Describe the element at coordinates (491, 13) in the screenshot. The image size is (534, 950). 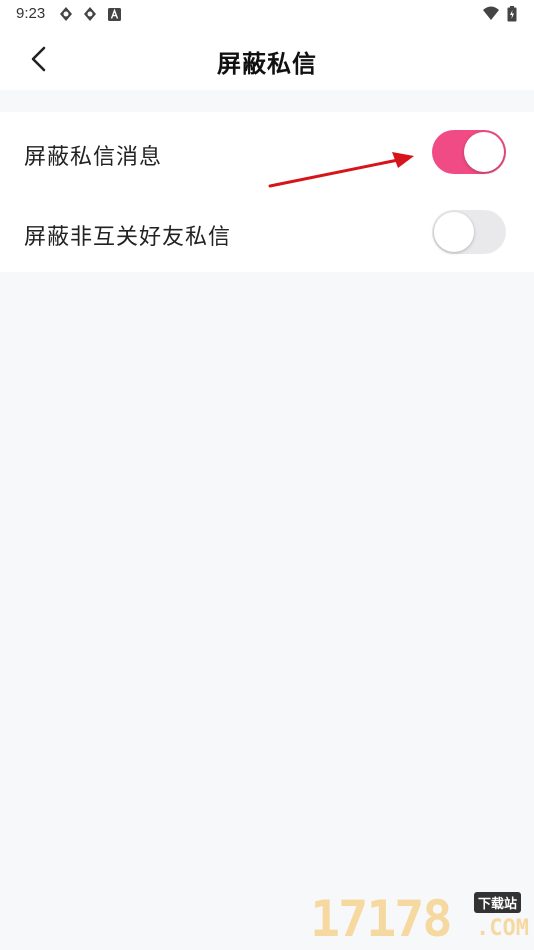
I see `wifi-icon` at that location.